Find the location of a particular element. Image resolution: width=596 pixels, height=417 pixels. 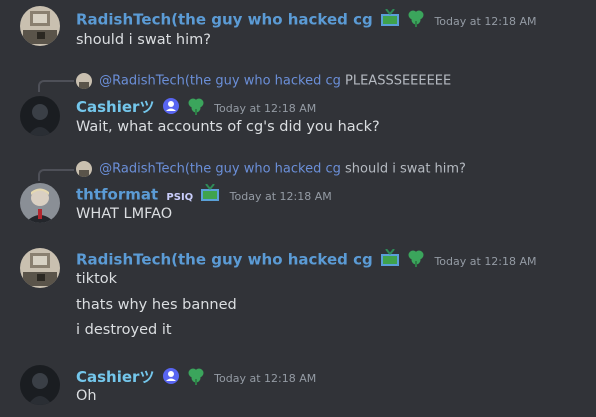

server-tag: PSIQ is located at coordinates (180, 197).